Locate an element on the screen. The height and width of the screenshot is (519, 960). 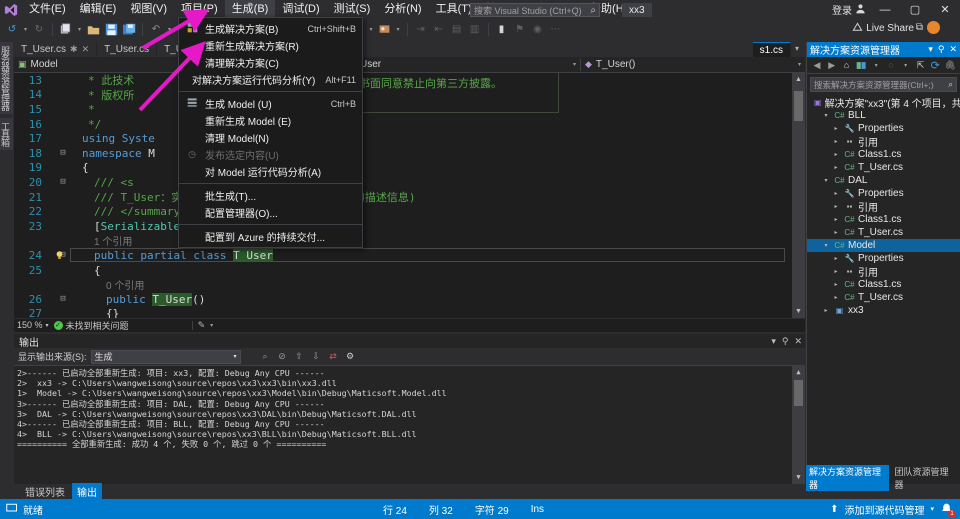
home-icon: ⌂ is located at coordinates (847, 65).